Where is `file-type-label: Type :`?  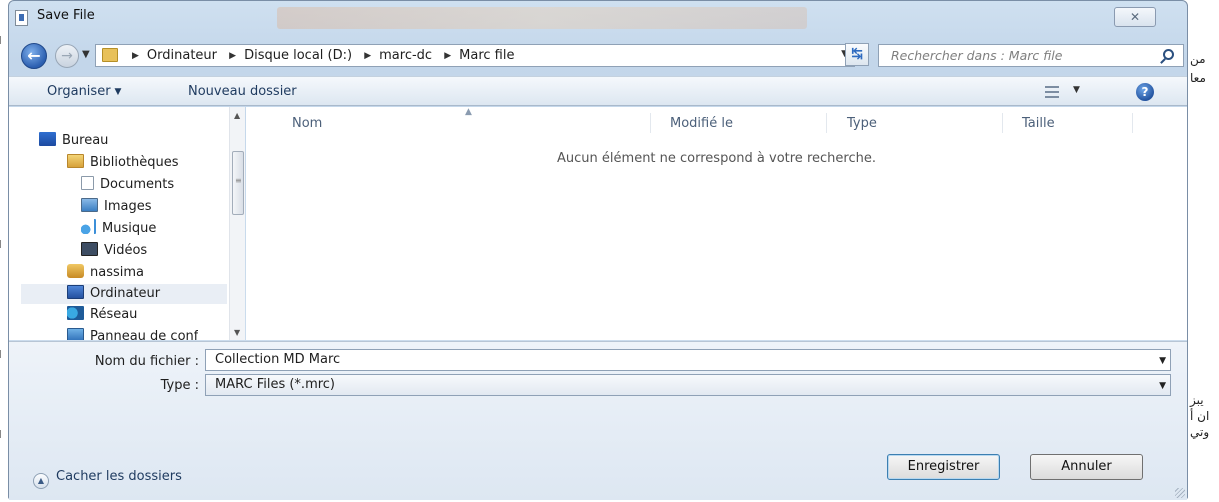 file-type-label: Type : is located at coordinates (179, 385).